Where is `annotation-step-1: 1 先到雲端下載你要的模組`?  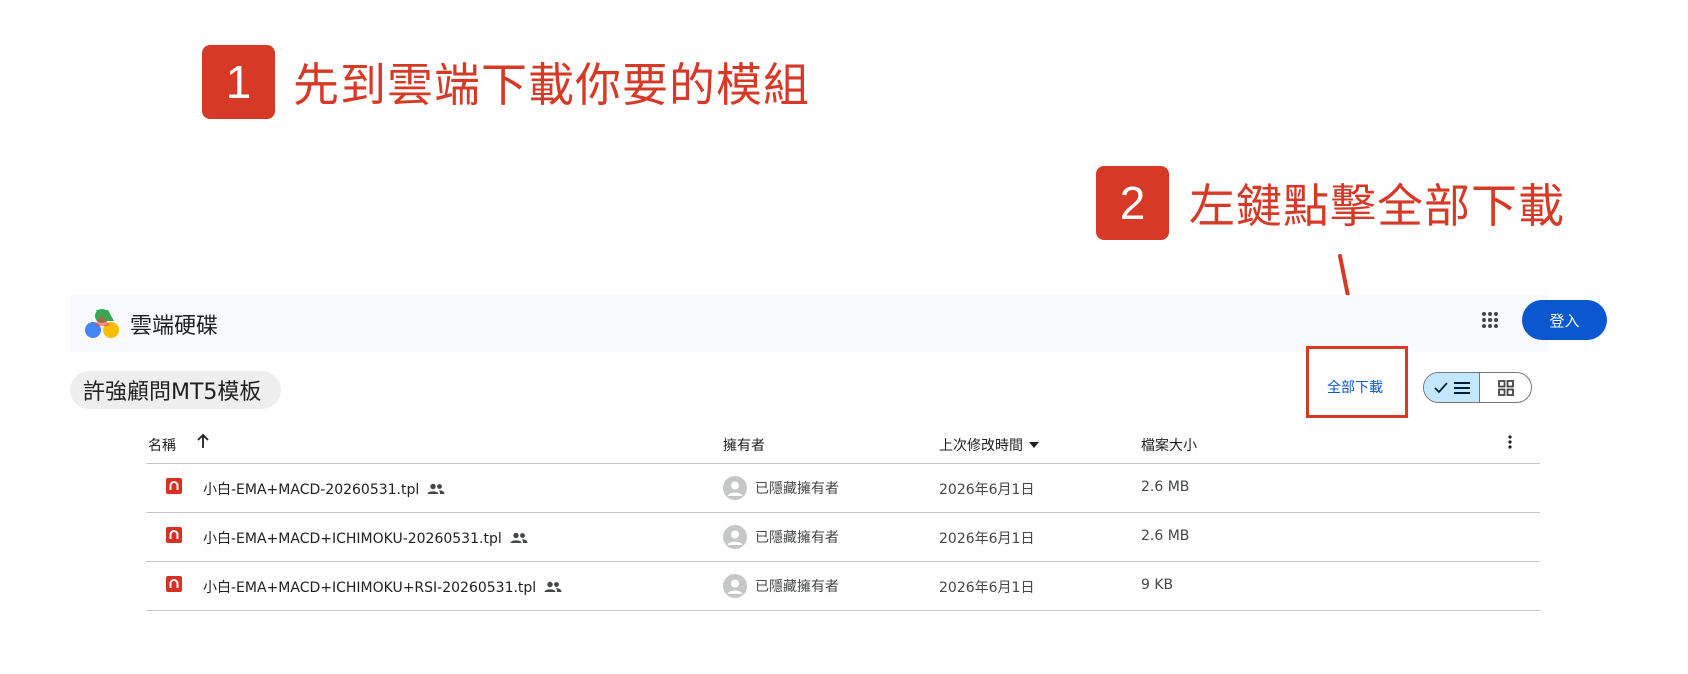 annotation-step-1: 1 先到雲端下載你要的模組 is located at coordinates (506, 82).